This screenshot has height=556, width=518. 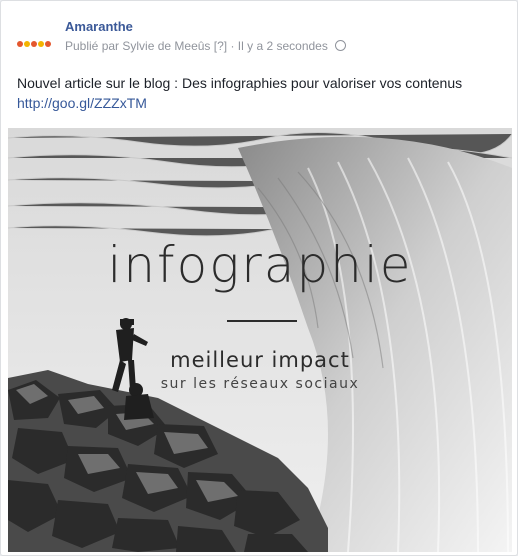 What do you see at coordinates (283, 46) in the screenshot?
I see `post-timestamp: Il y a 2 secondes` at bounding box center [283, 46].